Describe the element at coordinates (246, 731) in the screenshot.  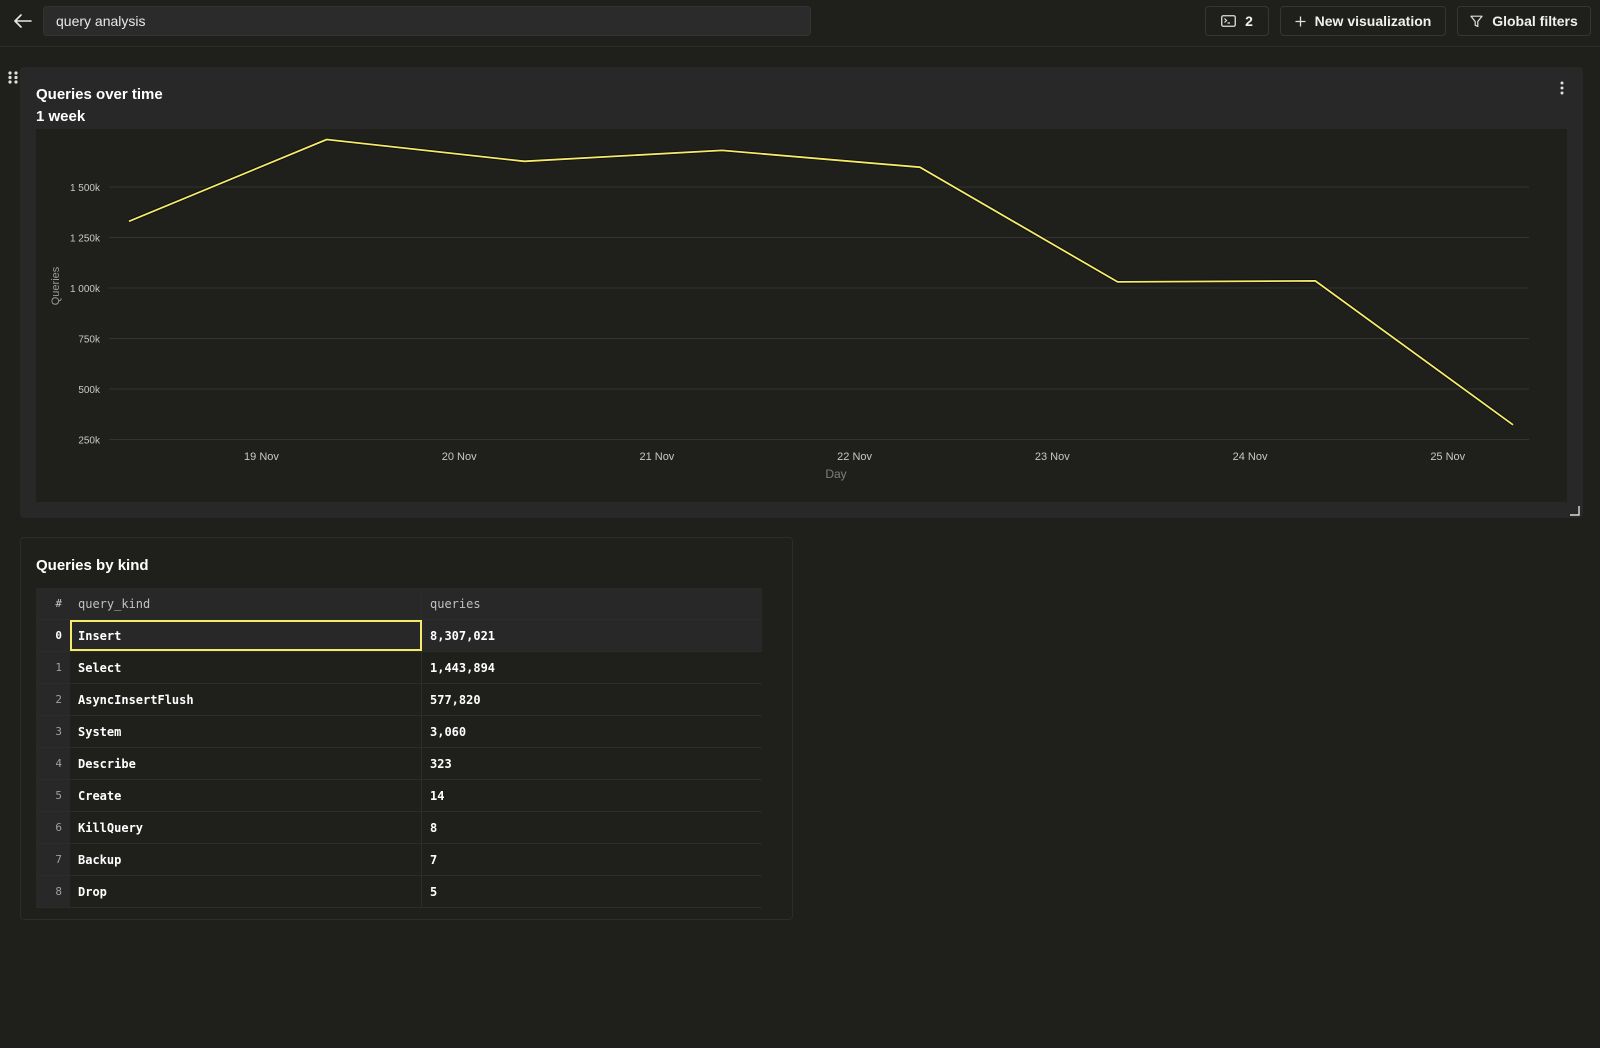
I see `cell-query-kind: System` at that location.